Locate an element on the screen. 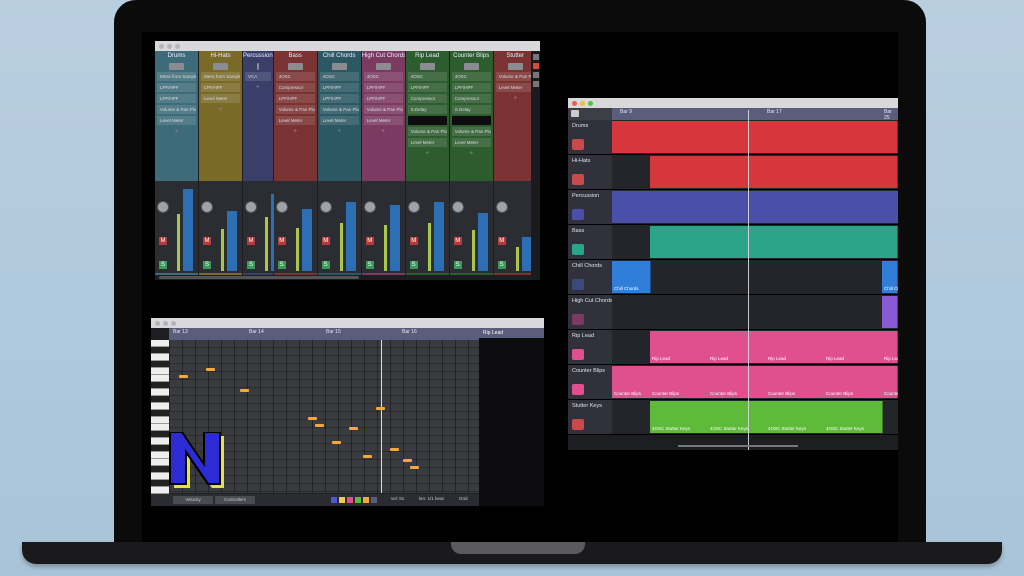 The width and height of the screenshot is (1024, 576). grid-readout: Grid is located at coordinates (463, 498).